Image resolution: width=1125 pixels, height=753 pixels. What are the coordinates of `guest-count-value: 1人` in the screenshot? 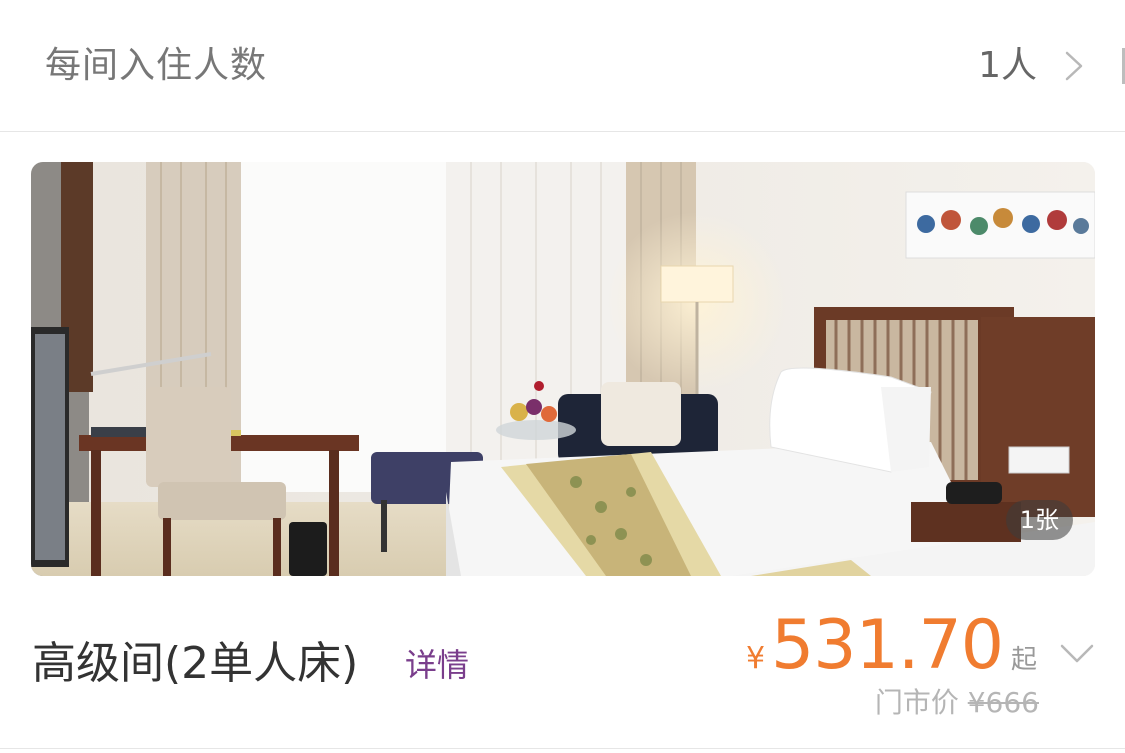 It's located at (1007, 65).